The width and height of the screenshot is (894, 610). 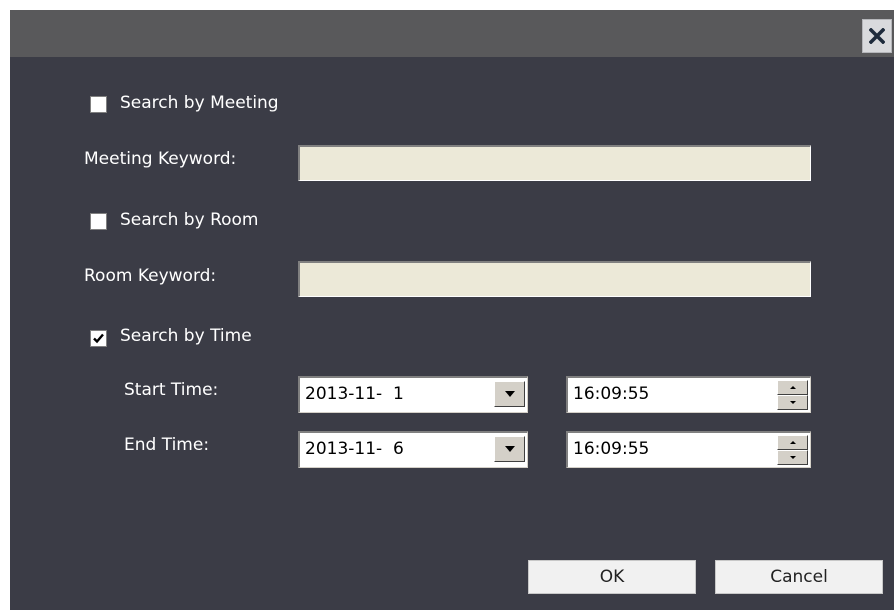 I want to click on close-button, so click(x=877, y=36).